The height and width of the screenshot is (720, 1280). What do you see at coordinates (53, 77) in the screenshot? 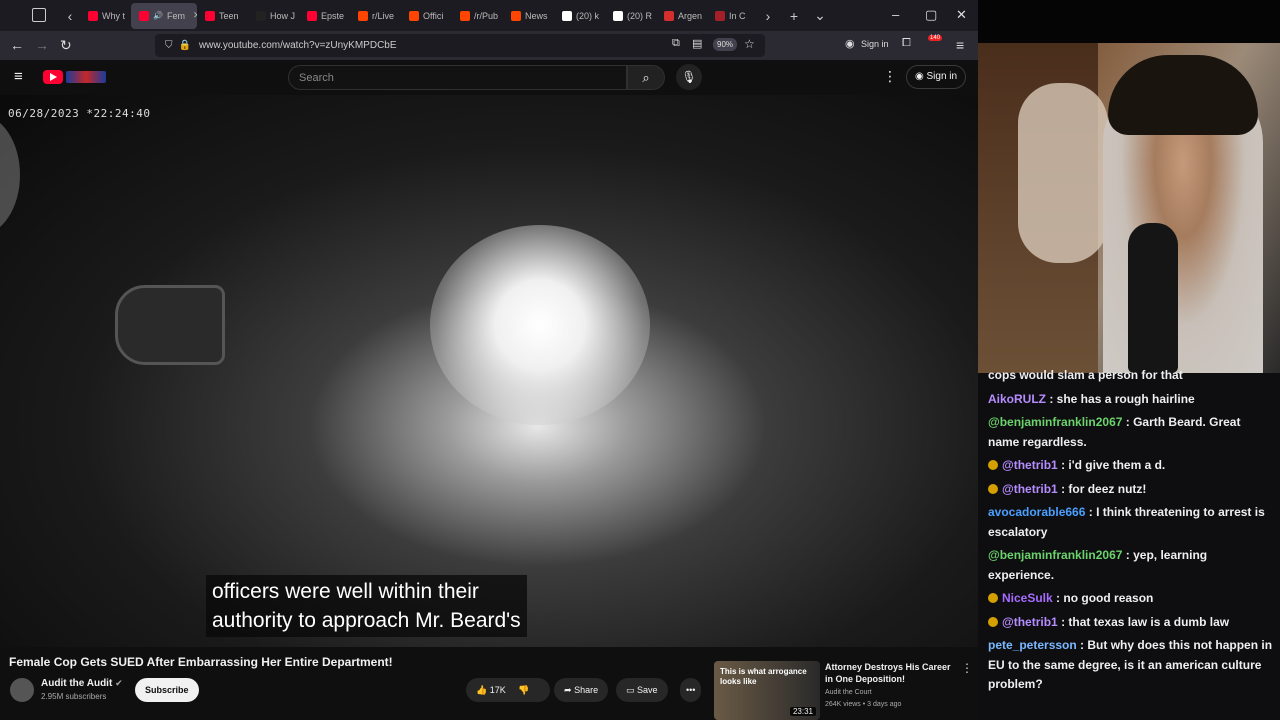
I see `youtube-logo-icon` at bounding box center [53, 77].